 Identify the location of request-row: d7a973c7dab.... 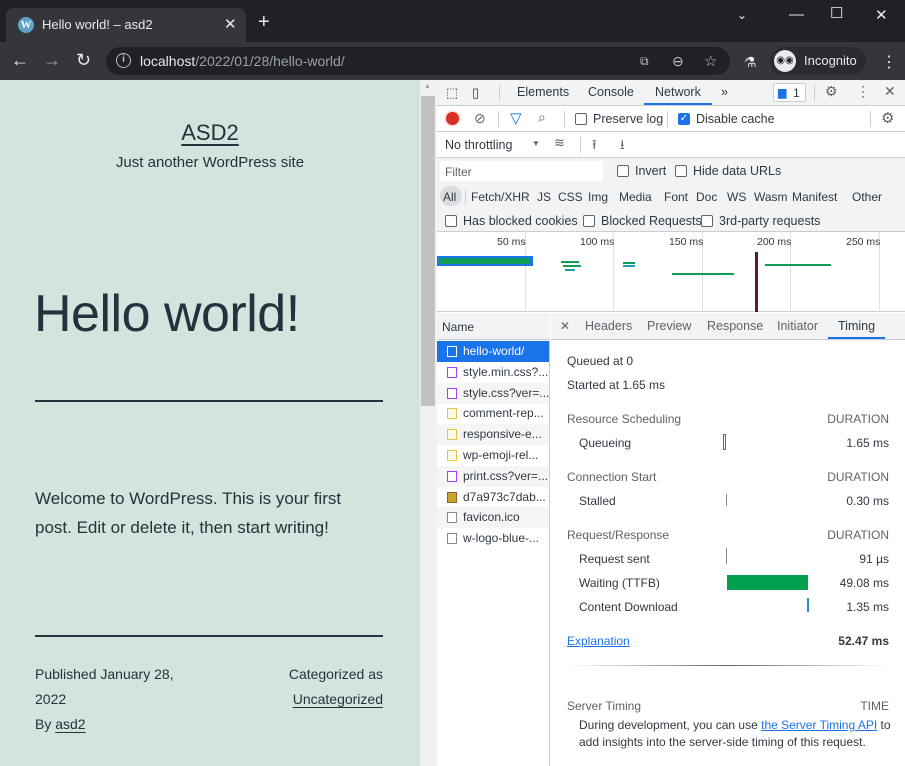
(493, 497).